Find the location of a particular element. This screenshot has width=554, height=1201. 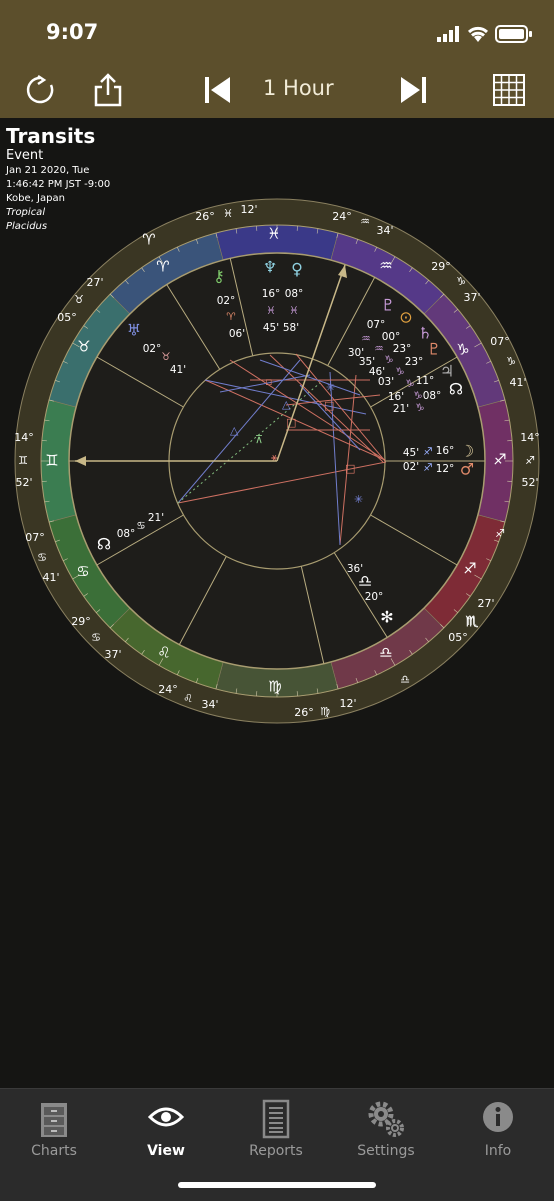

wheel-label: ♐ is located at coordinates (500, 533).